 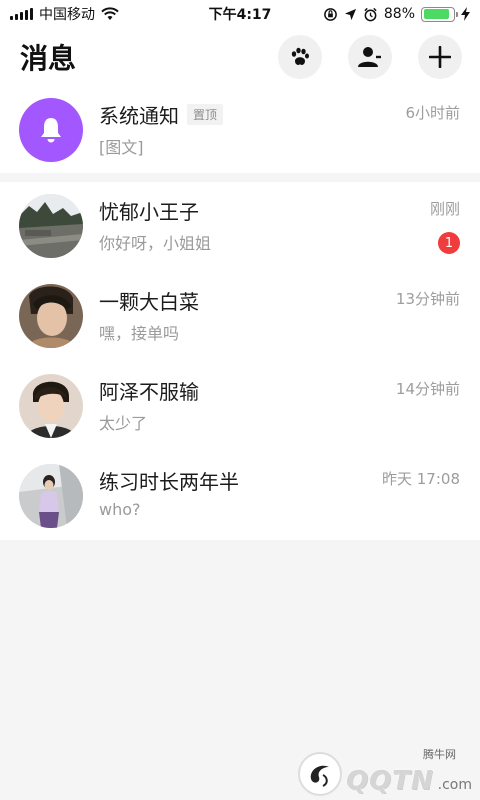 I want to click on contacts-button, so click(x=370, y=57).